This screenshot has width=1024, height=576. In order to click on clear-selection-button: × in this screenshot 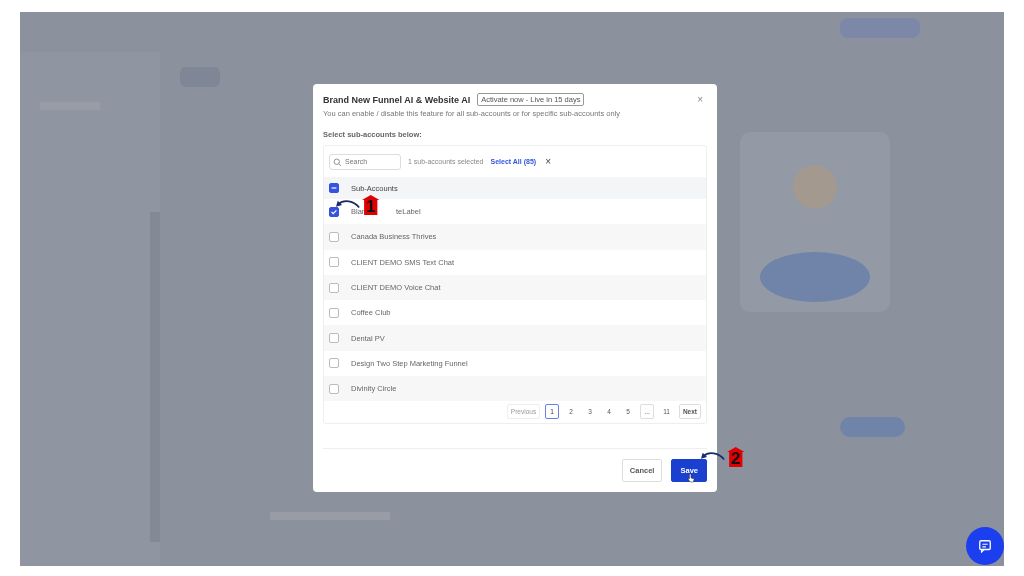, I will do `click(548, 161)`.